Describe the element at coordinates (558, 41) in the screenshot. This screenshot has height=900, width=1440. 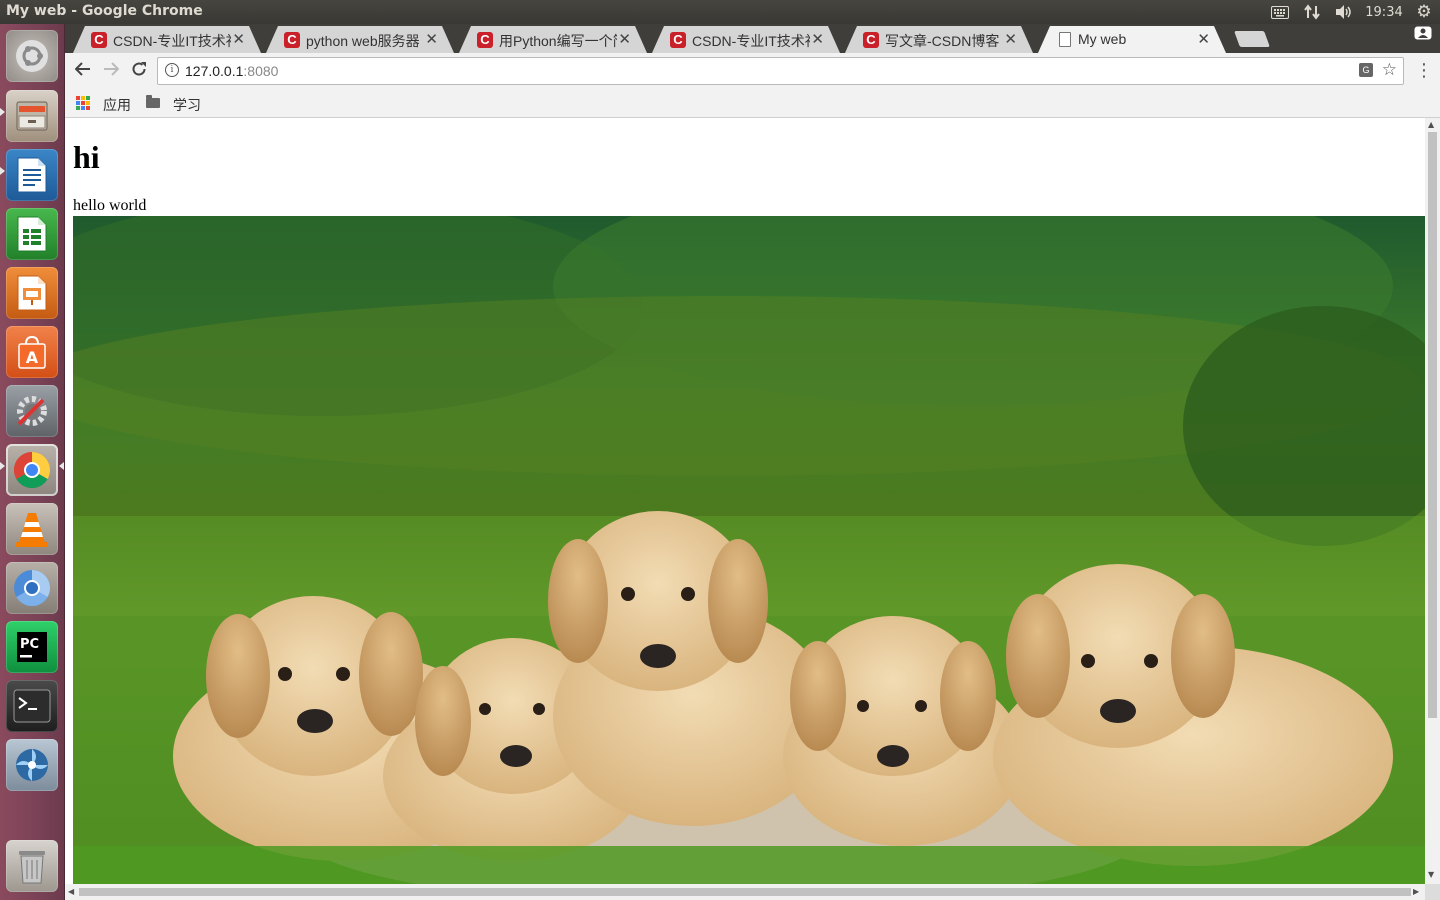
I see `tab-title: 用Python编写一个简` at that location.